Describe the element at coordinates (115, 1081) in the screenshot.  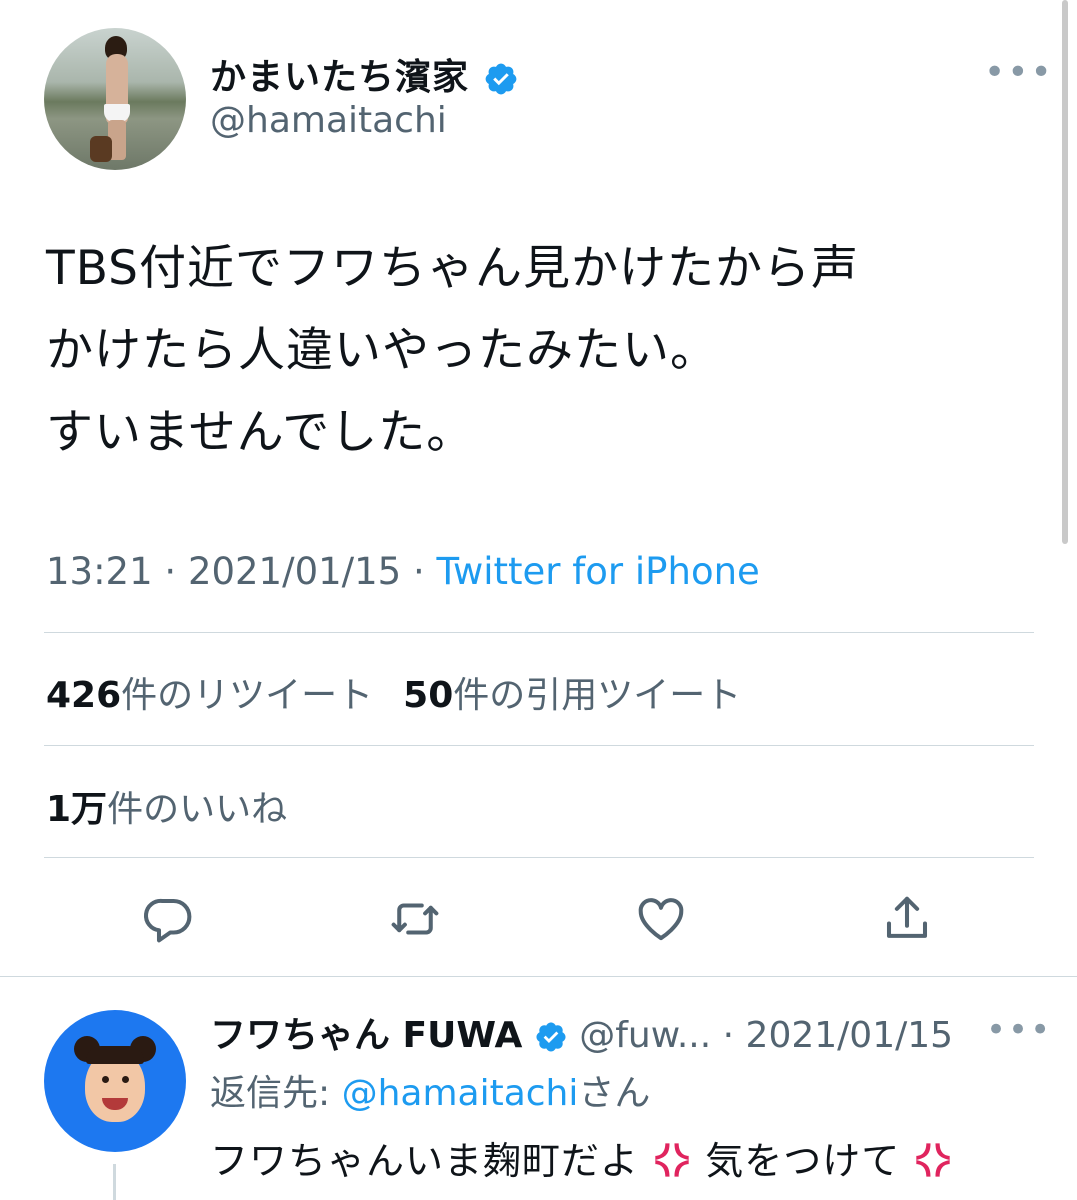
I see `reply-author-avatar` at that location.